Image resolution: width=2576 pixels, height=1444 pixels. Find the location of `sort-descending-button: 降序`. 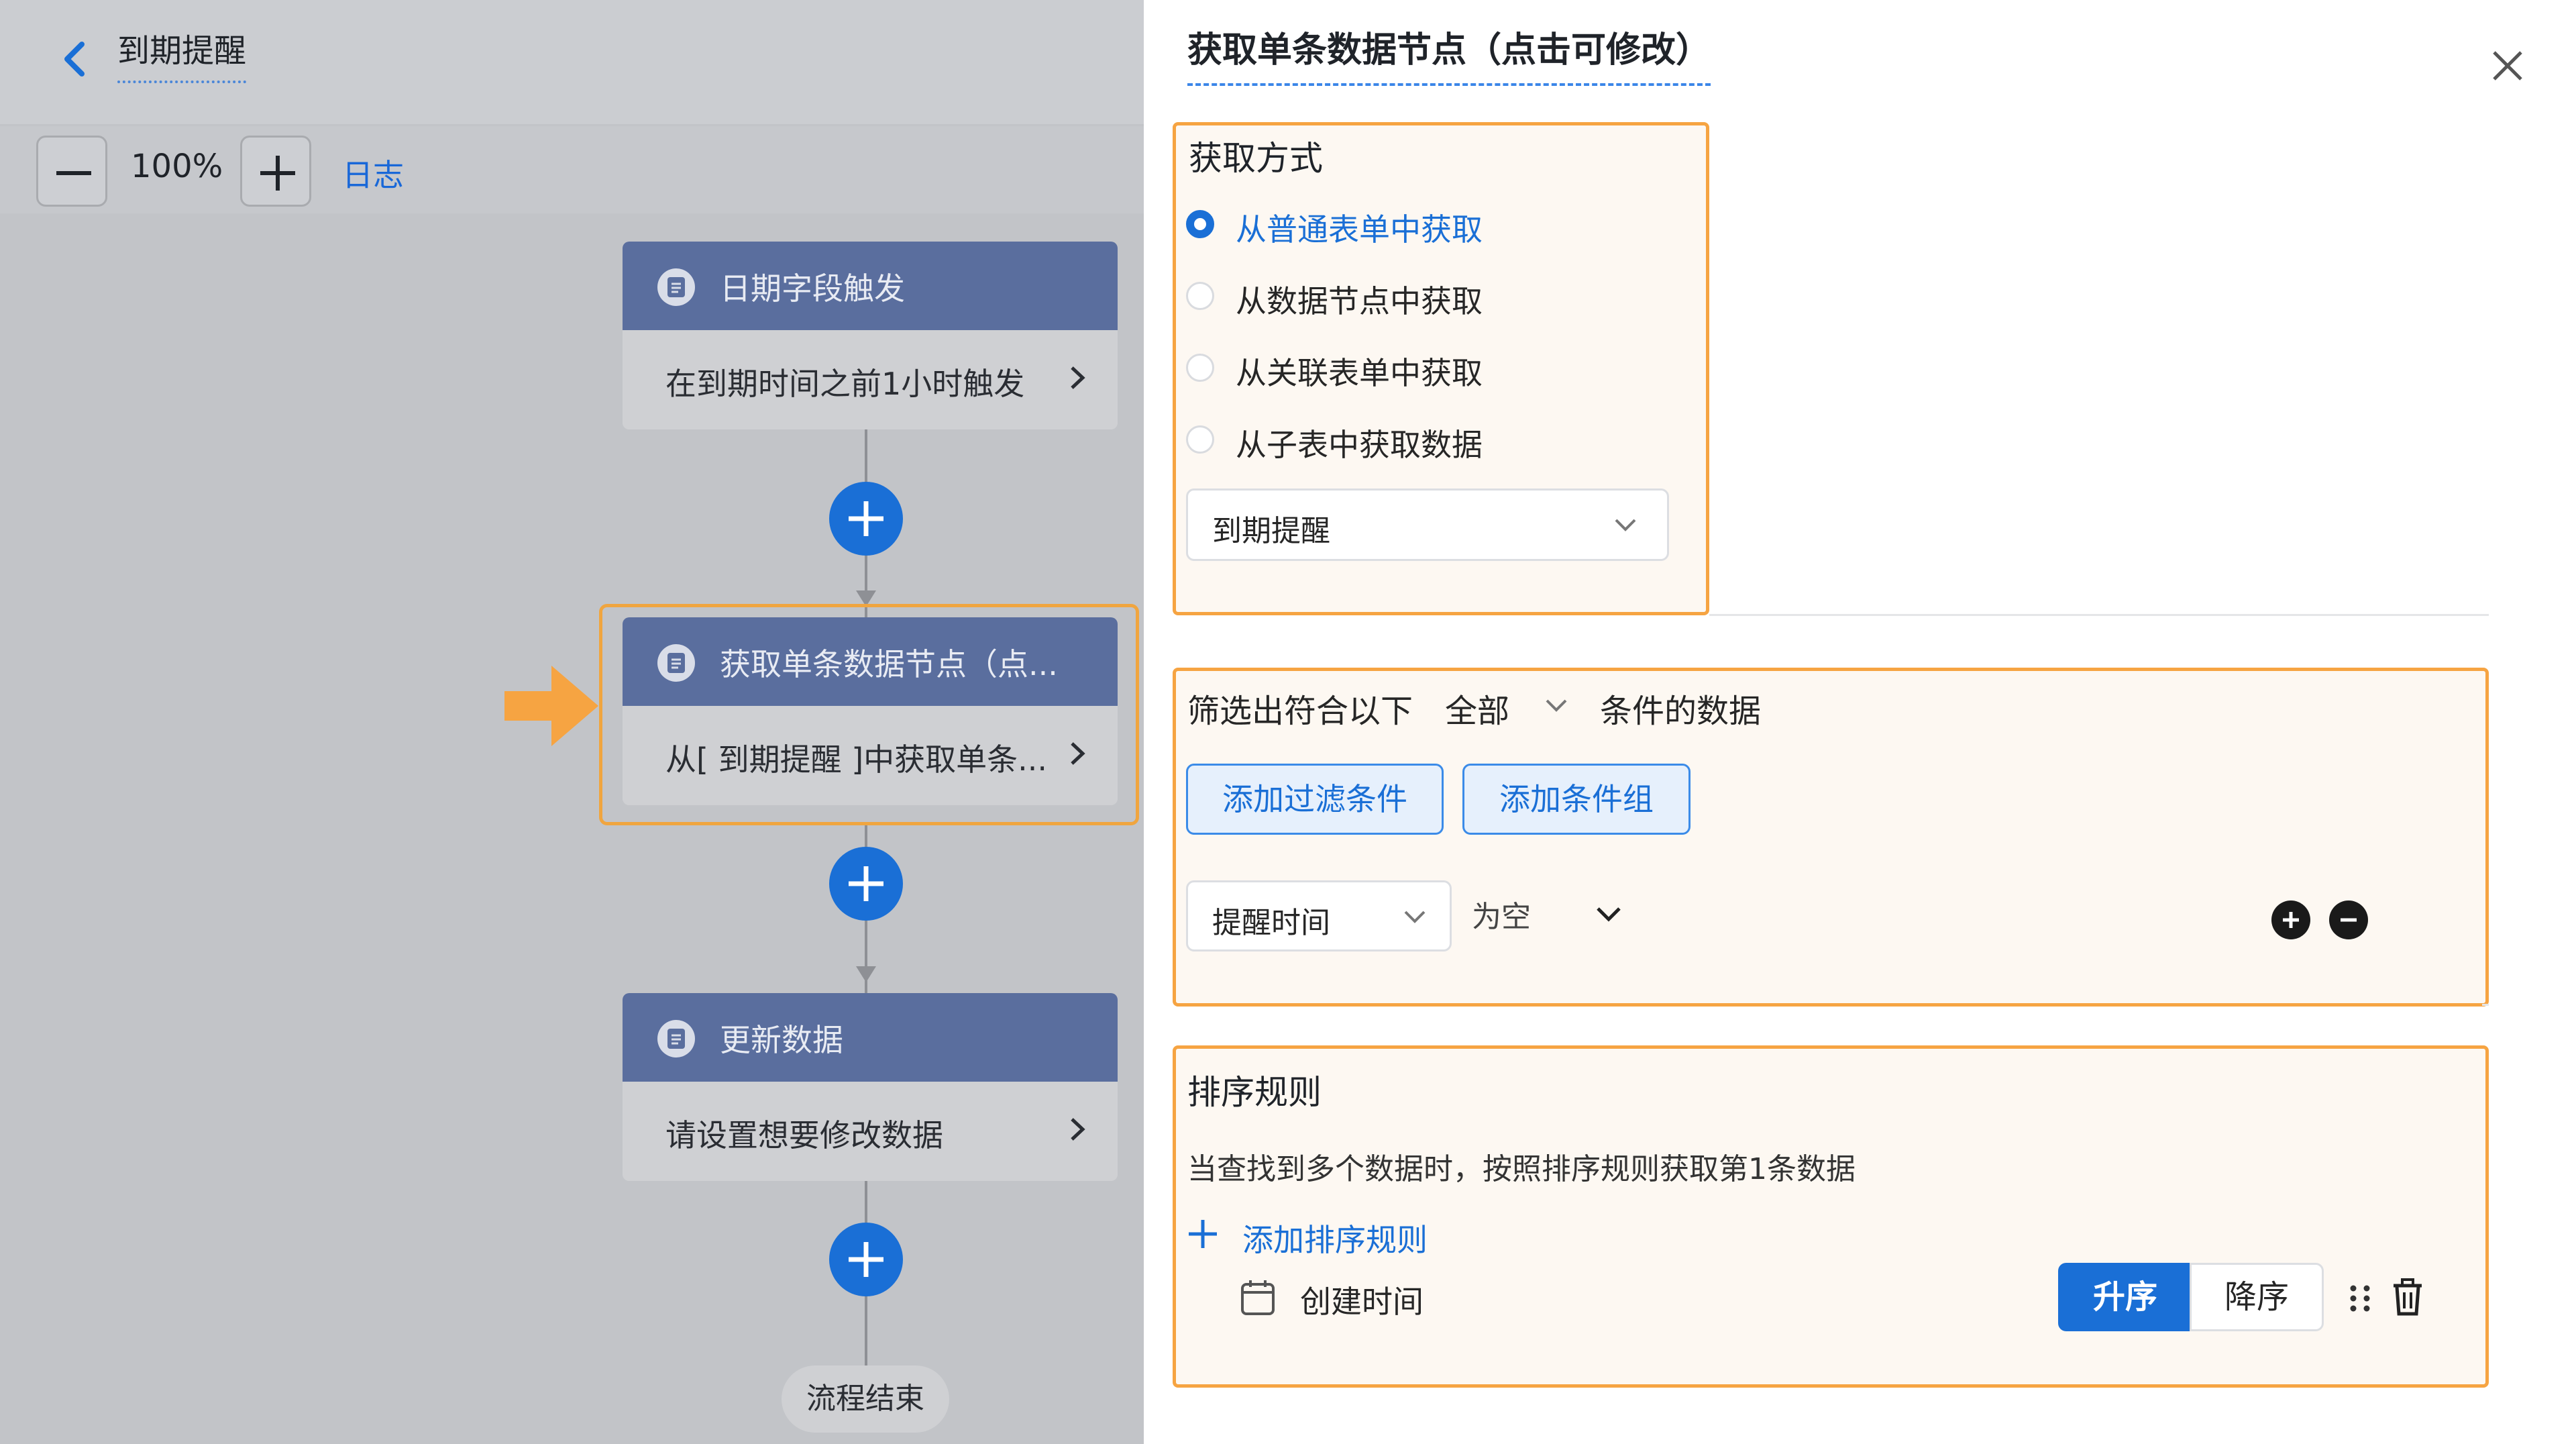

sort-descending-button: 降序 is located at coordinates (2257, 1297).